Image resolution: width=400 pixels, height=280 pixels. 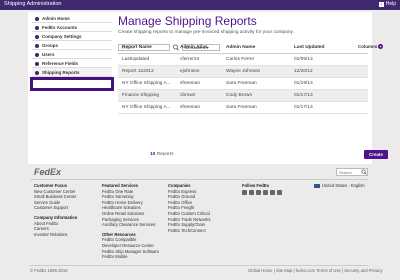 I want to click on column-header-last-updated: Last Updated, so click(x=329, y=48).